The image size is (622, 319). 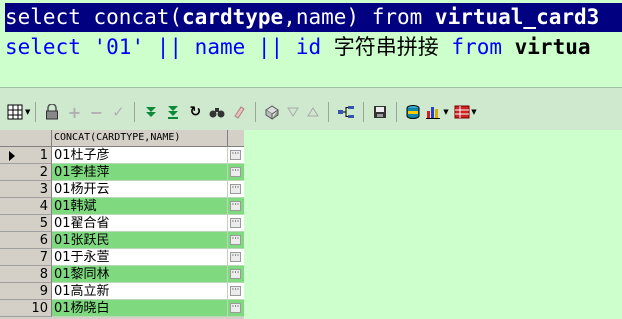 What do you see at coordinates (96, 112) in the screenshot?
I see `remove-record-icon: −` at bounding box center [96, 112].